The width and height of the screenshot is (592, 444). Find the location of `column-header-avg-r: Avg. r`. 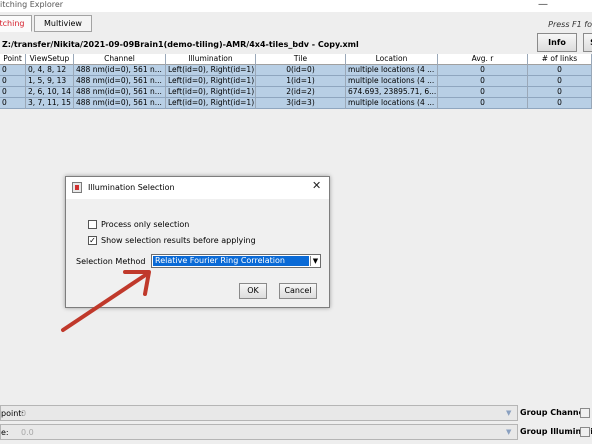

column-header-avg-r: Avg. r is located at coordinates (483, 59).